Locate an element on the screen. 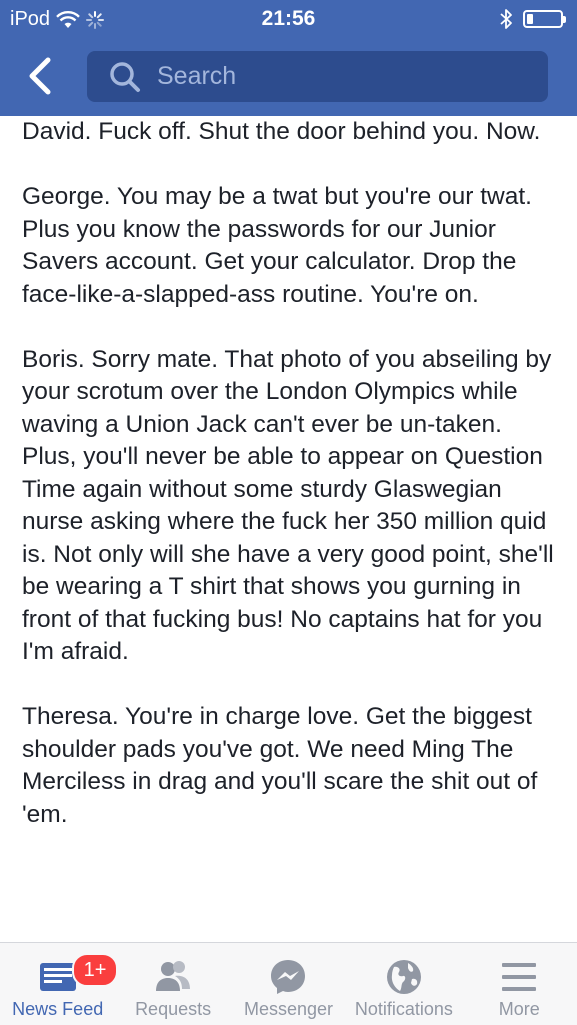 The height and width of the screenshot is (1025, 577). status-time: 21:56 is located at coordinates (288, 18).